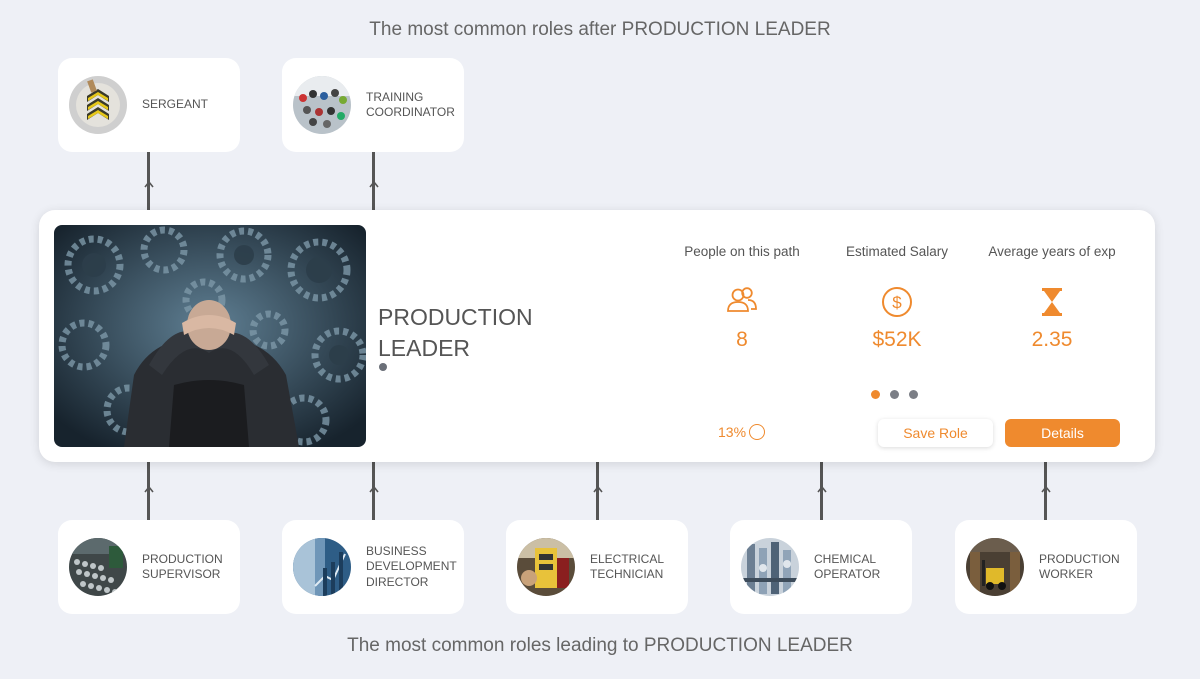 Image resolution: width=1200 pixels, height=679 pixels. I want to click on warehouse-forklift-image, so click(995, 567).